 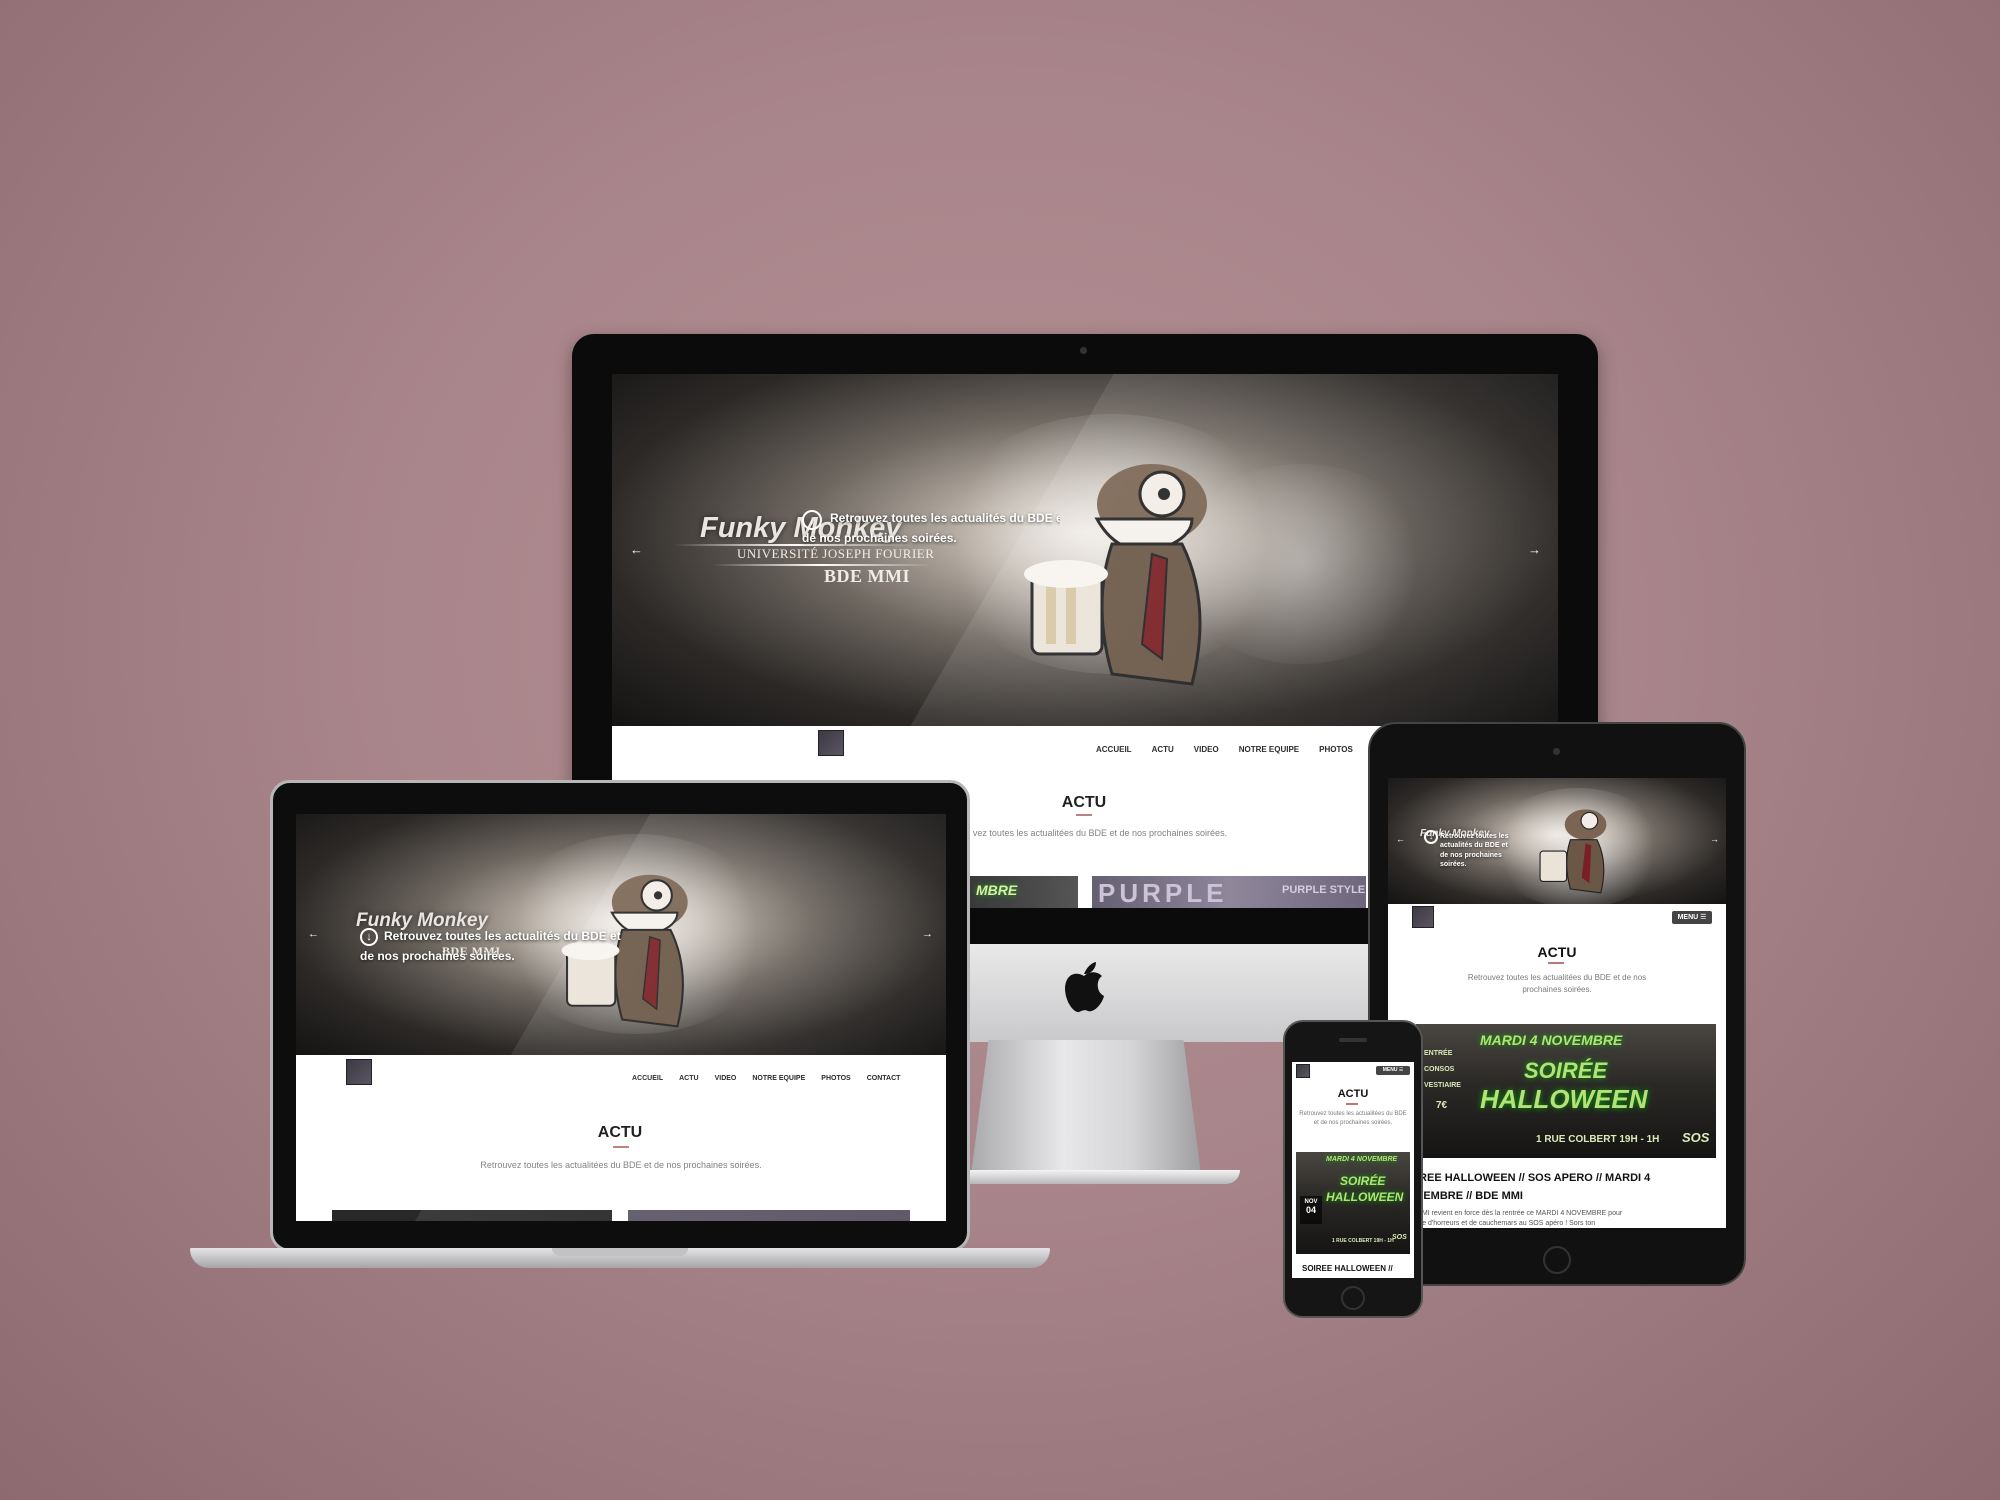 I want to click on imac-thumb-1-text: MBRE, so click(x=997, y=890).